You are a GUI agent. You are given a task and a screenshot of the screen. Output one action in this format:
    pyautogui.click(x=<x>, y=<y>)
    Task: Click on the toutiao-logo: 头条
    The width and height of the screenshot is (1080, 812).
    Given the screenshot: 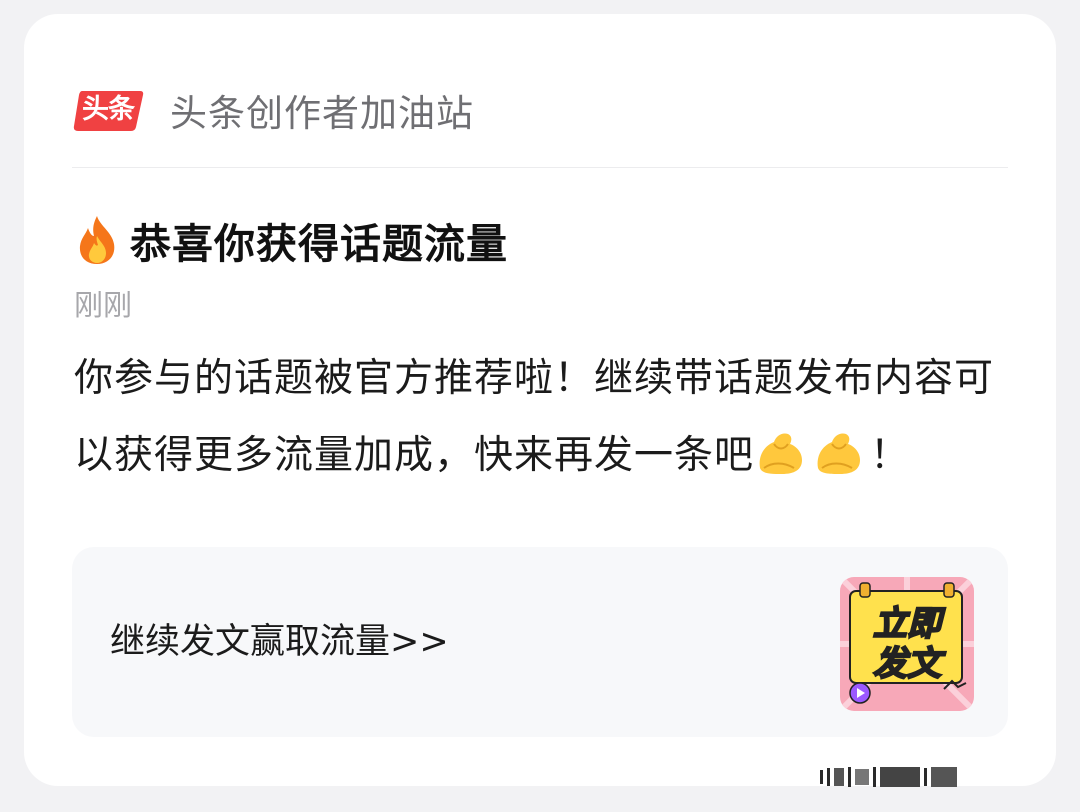 What is the action you would take?
    pyautogui.click(x=108, y=110)
    